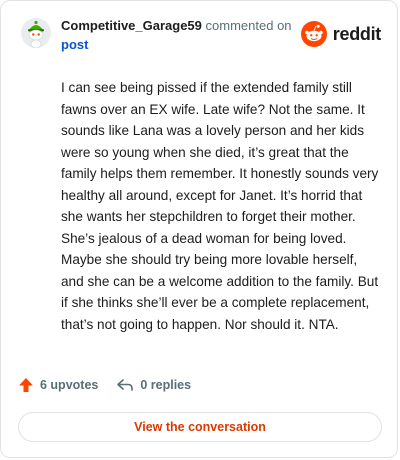 This screenshot has height=460, width=400. I want to click on reply-count: 0 replies, so click(166, 385).